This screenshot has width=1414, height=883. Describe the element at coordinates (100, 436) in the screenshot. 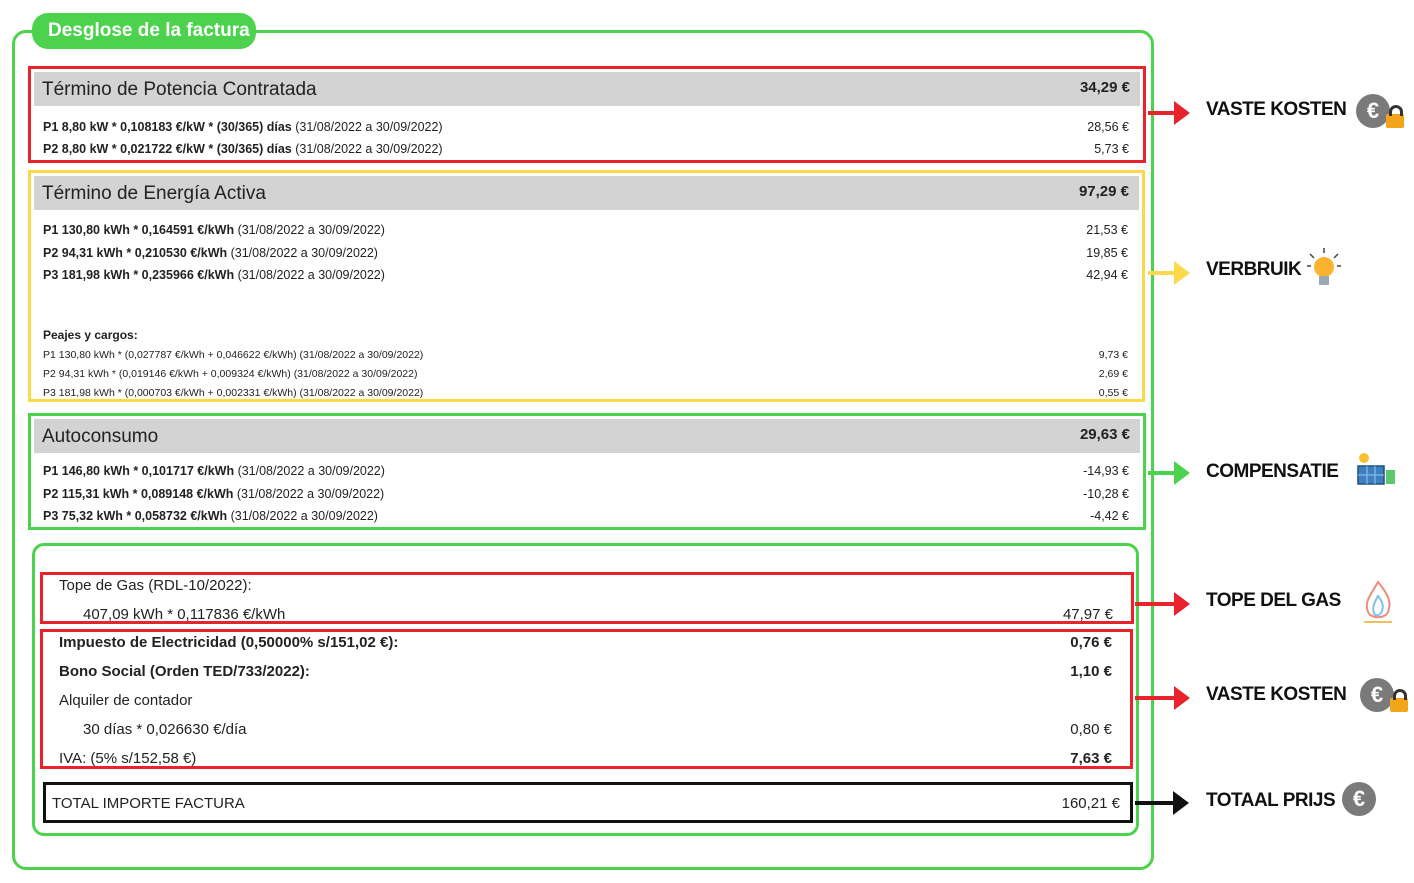

I see `autoconsumo-title: Autoconsumo` at that location.